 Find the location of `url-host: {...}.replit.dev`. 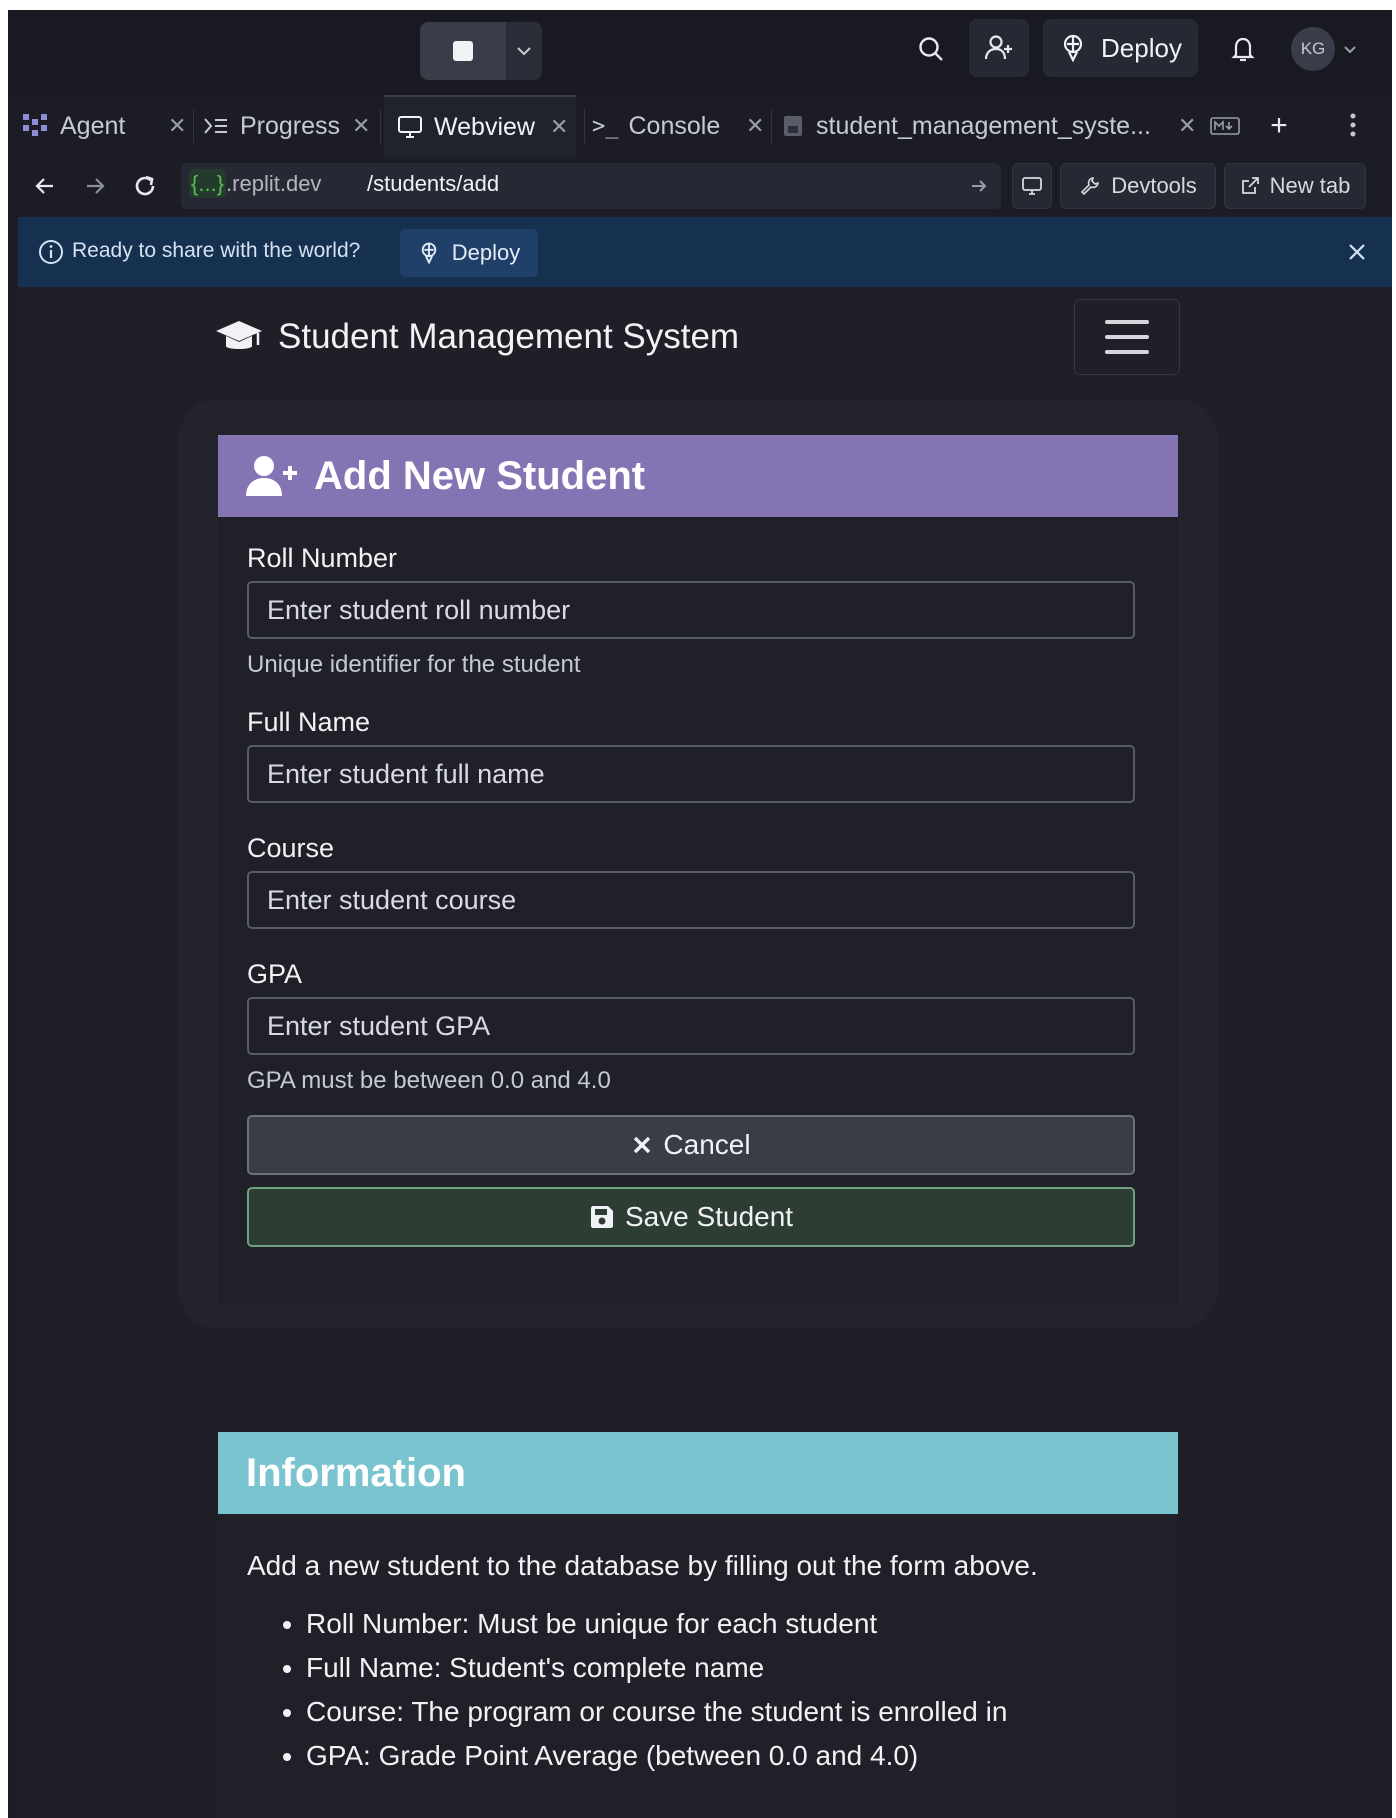

url-host: {...}.replit.dev is located at coordinates (255, 183).